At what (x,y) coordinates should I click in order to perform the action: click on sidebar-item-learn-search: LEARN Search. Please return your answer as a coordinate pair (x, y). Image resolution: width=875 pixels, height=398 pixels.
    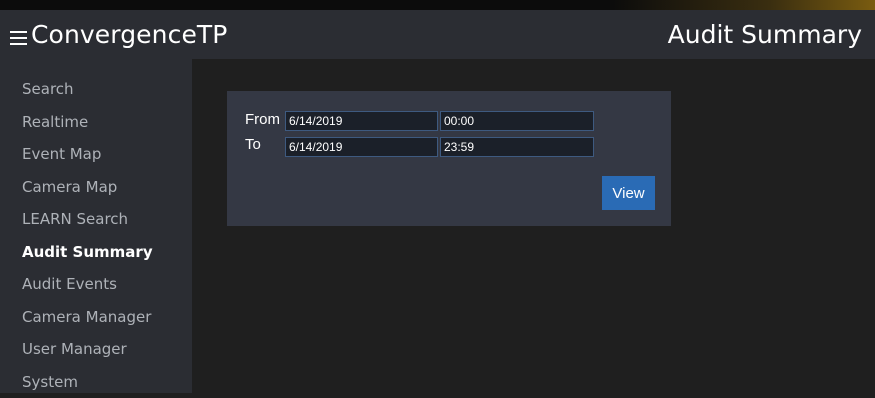
    Looking at the image, I should click on (96, 219).